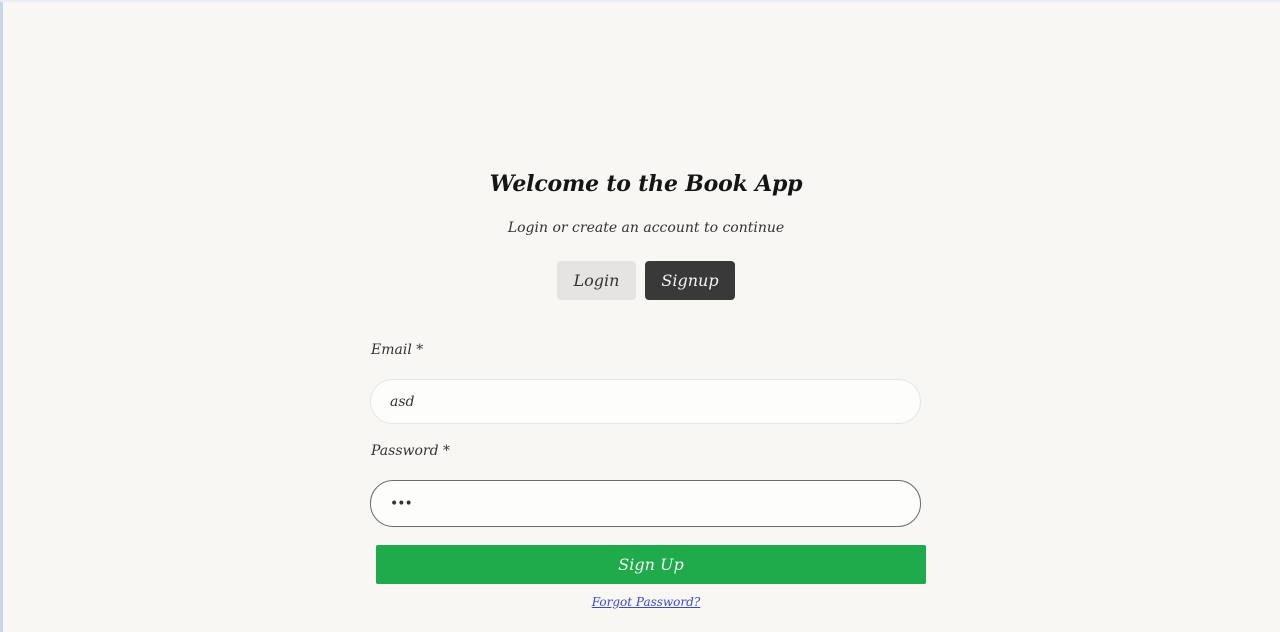 This screenshot has width=1280, height=632. What do you see at coordinates (1, 316) in the screenshot?
I see `window-left-edge` at bounding box center [1, 316].